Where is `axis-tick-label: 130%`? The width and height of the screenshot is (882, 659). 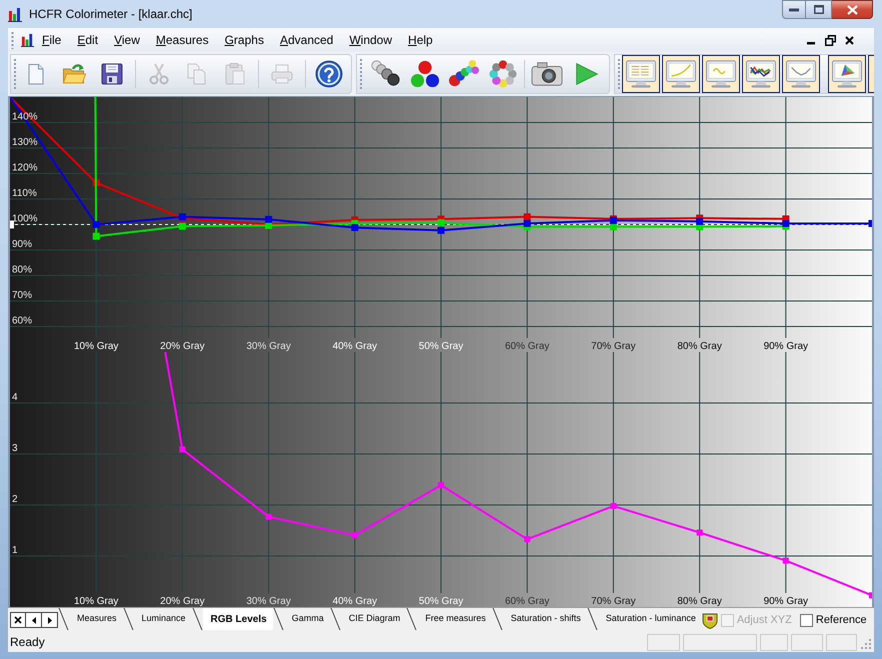
axis-tick-label: 130% is located at coordinates (25, 142).